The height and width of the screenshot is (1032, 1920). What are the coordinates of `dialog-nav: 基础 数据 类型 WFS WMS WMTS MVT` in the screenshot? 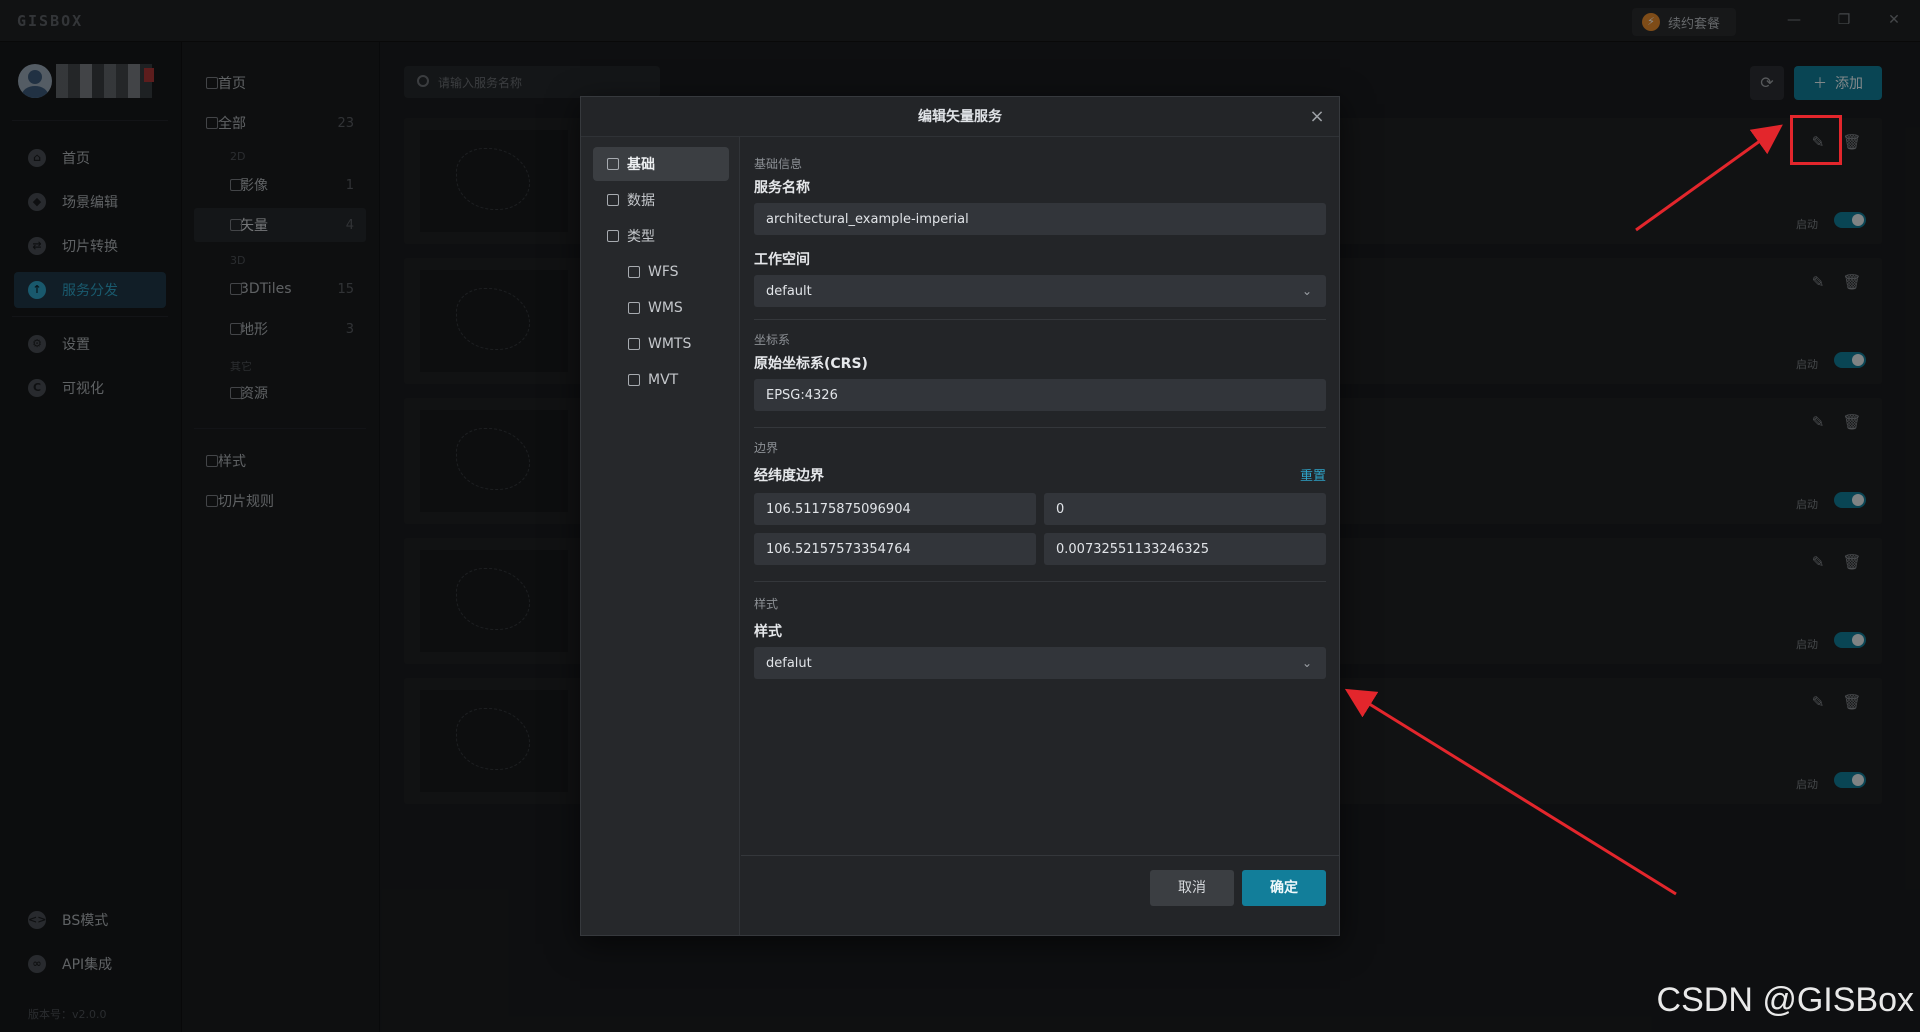 It's located at (660, 536).